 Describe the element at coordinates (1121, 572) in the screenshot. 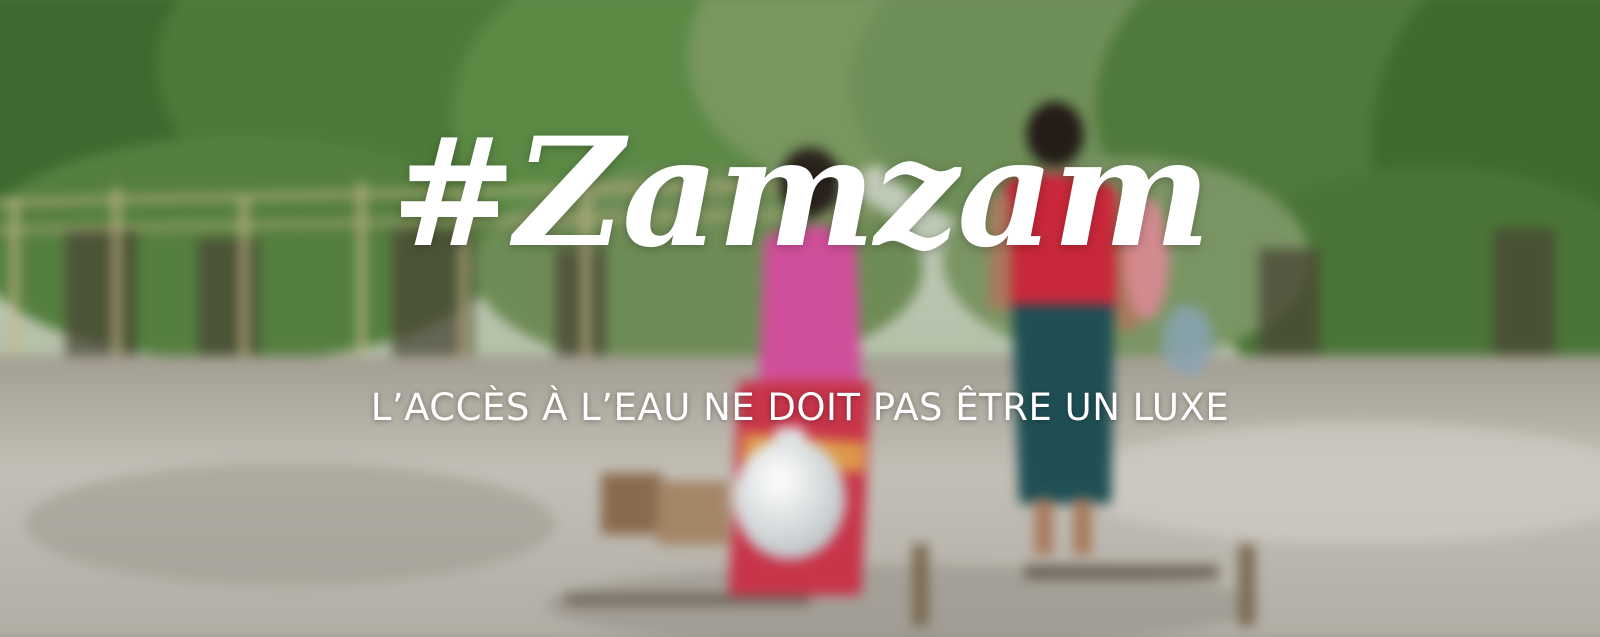

I see `plank` at that location.